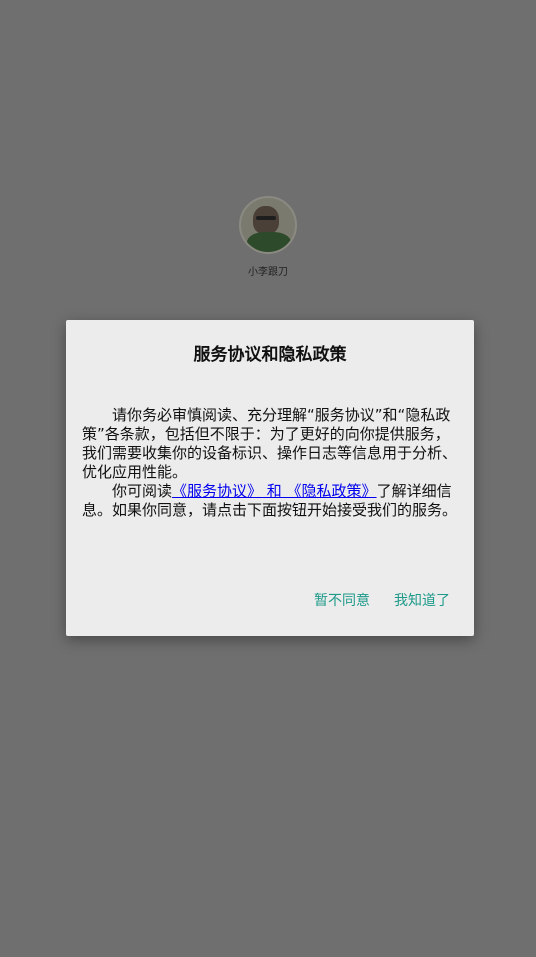  What do you see at coordinates (269, 242) in the screenshot?
I see `avatar-shirt` at bounding box center [269, 242].